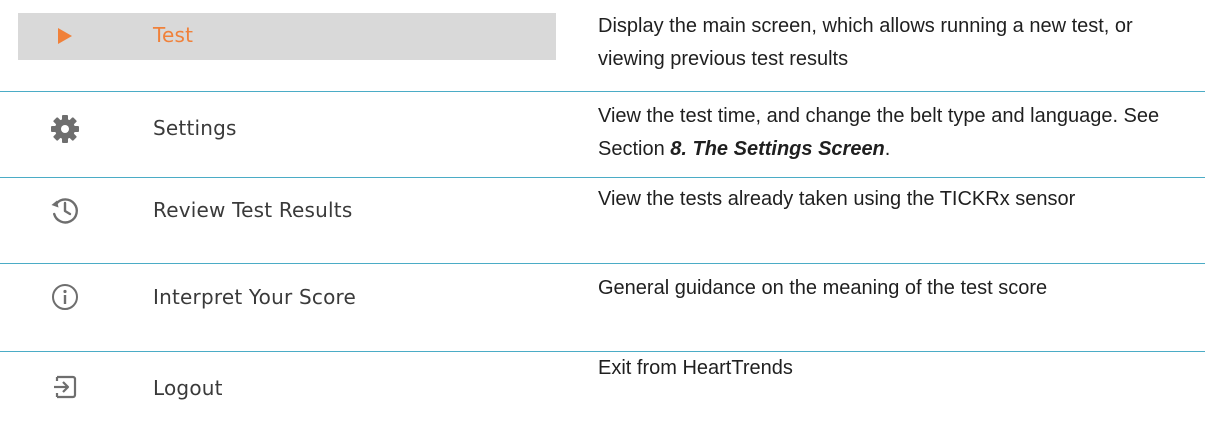 This screenshot has width=1205, height=424. What do you see at coordinates (65, 210) in the screenshot?
I see `history-icon` at bounding box center [65, 210].